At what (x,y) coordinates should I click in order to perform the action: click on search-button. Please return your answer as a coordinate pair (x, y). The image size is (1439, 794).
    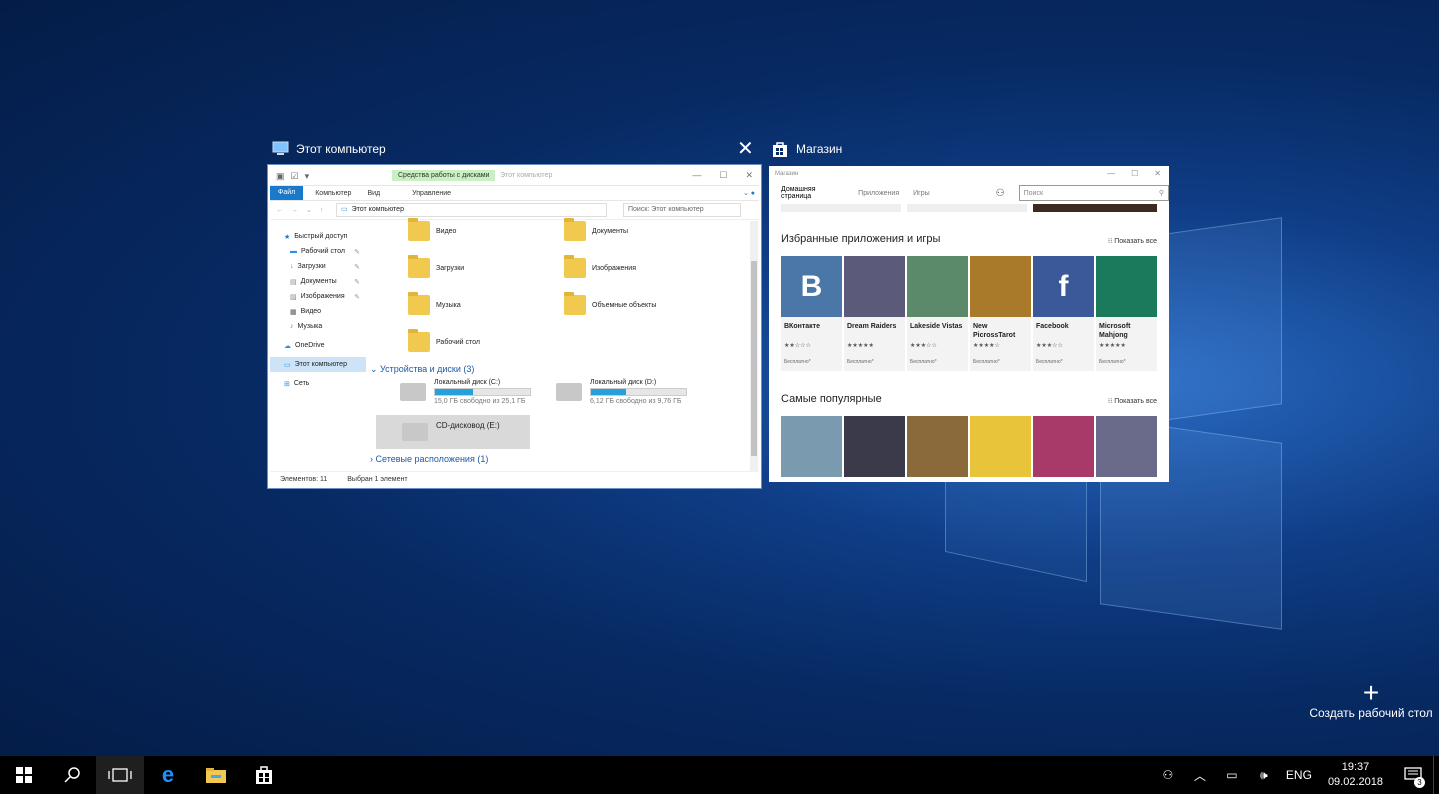
    Looking at the image, I should click on (72, 775).